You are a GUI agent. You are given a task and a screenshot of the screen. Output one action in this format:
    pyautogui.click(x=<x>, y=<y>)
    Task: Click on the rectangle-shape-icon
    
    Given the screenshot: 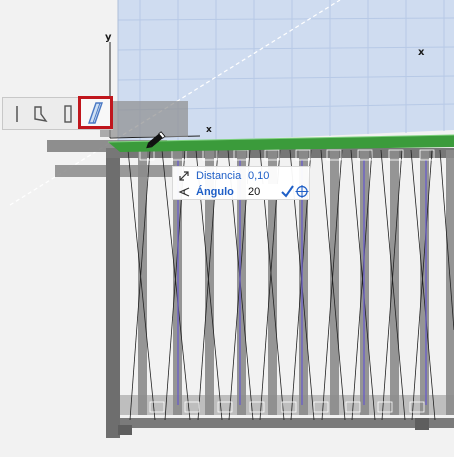 What is the action you would take?
    pyautogui.click(x=68, y=114)
    